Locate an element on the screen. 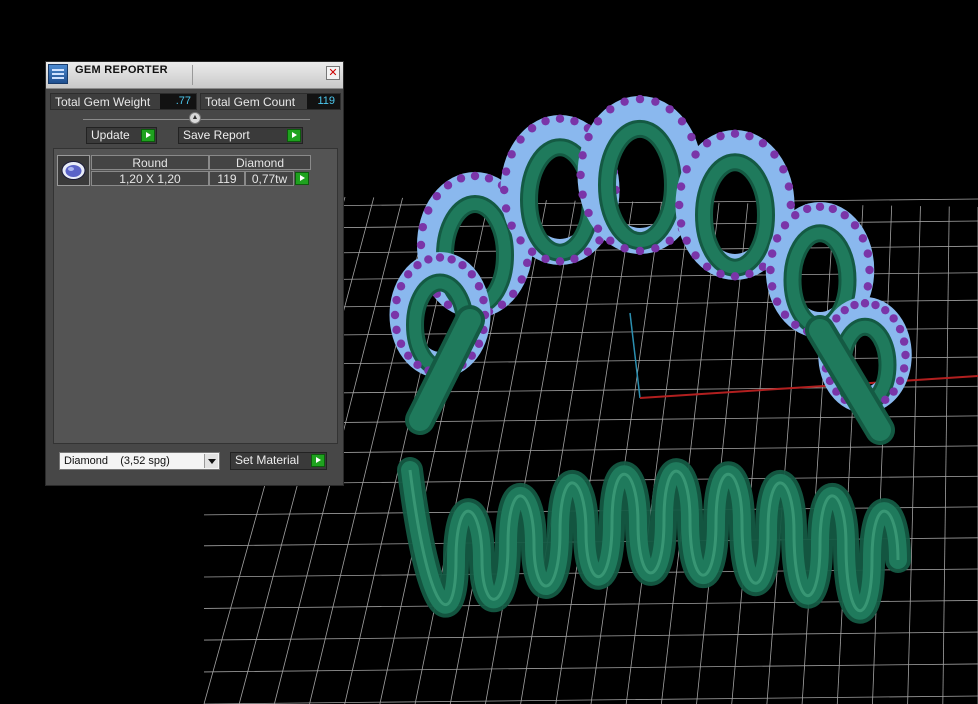  y-axis-line is located at coordinates (635, 355).